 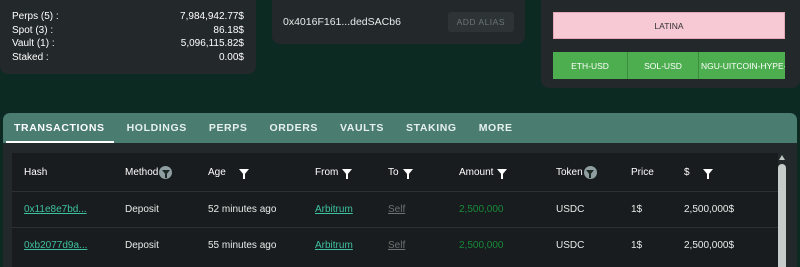 I want to click on header-label: $, so click(x=687, y=172).